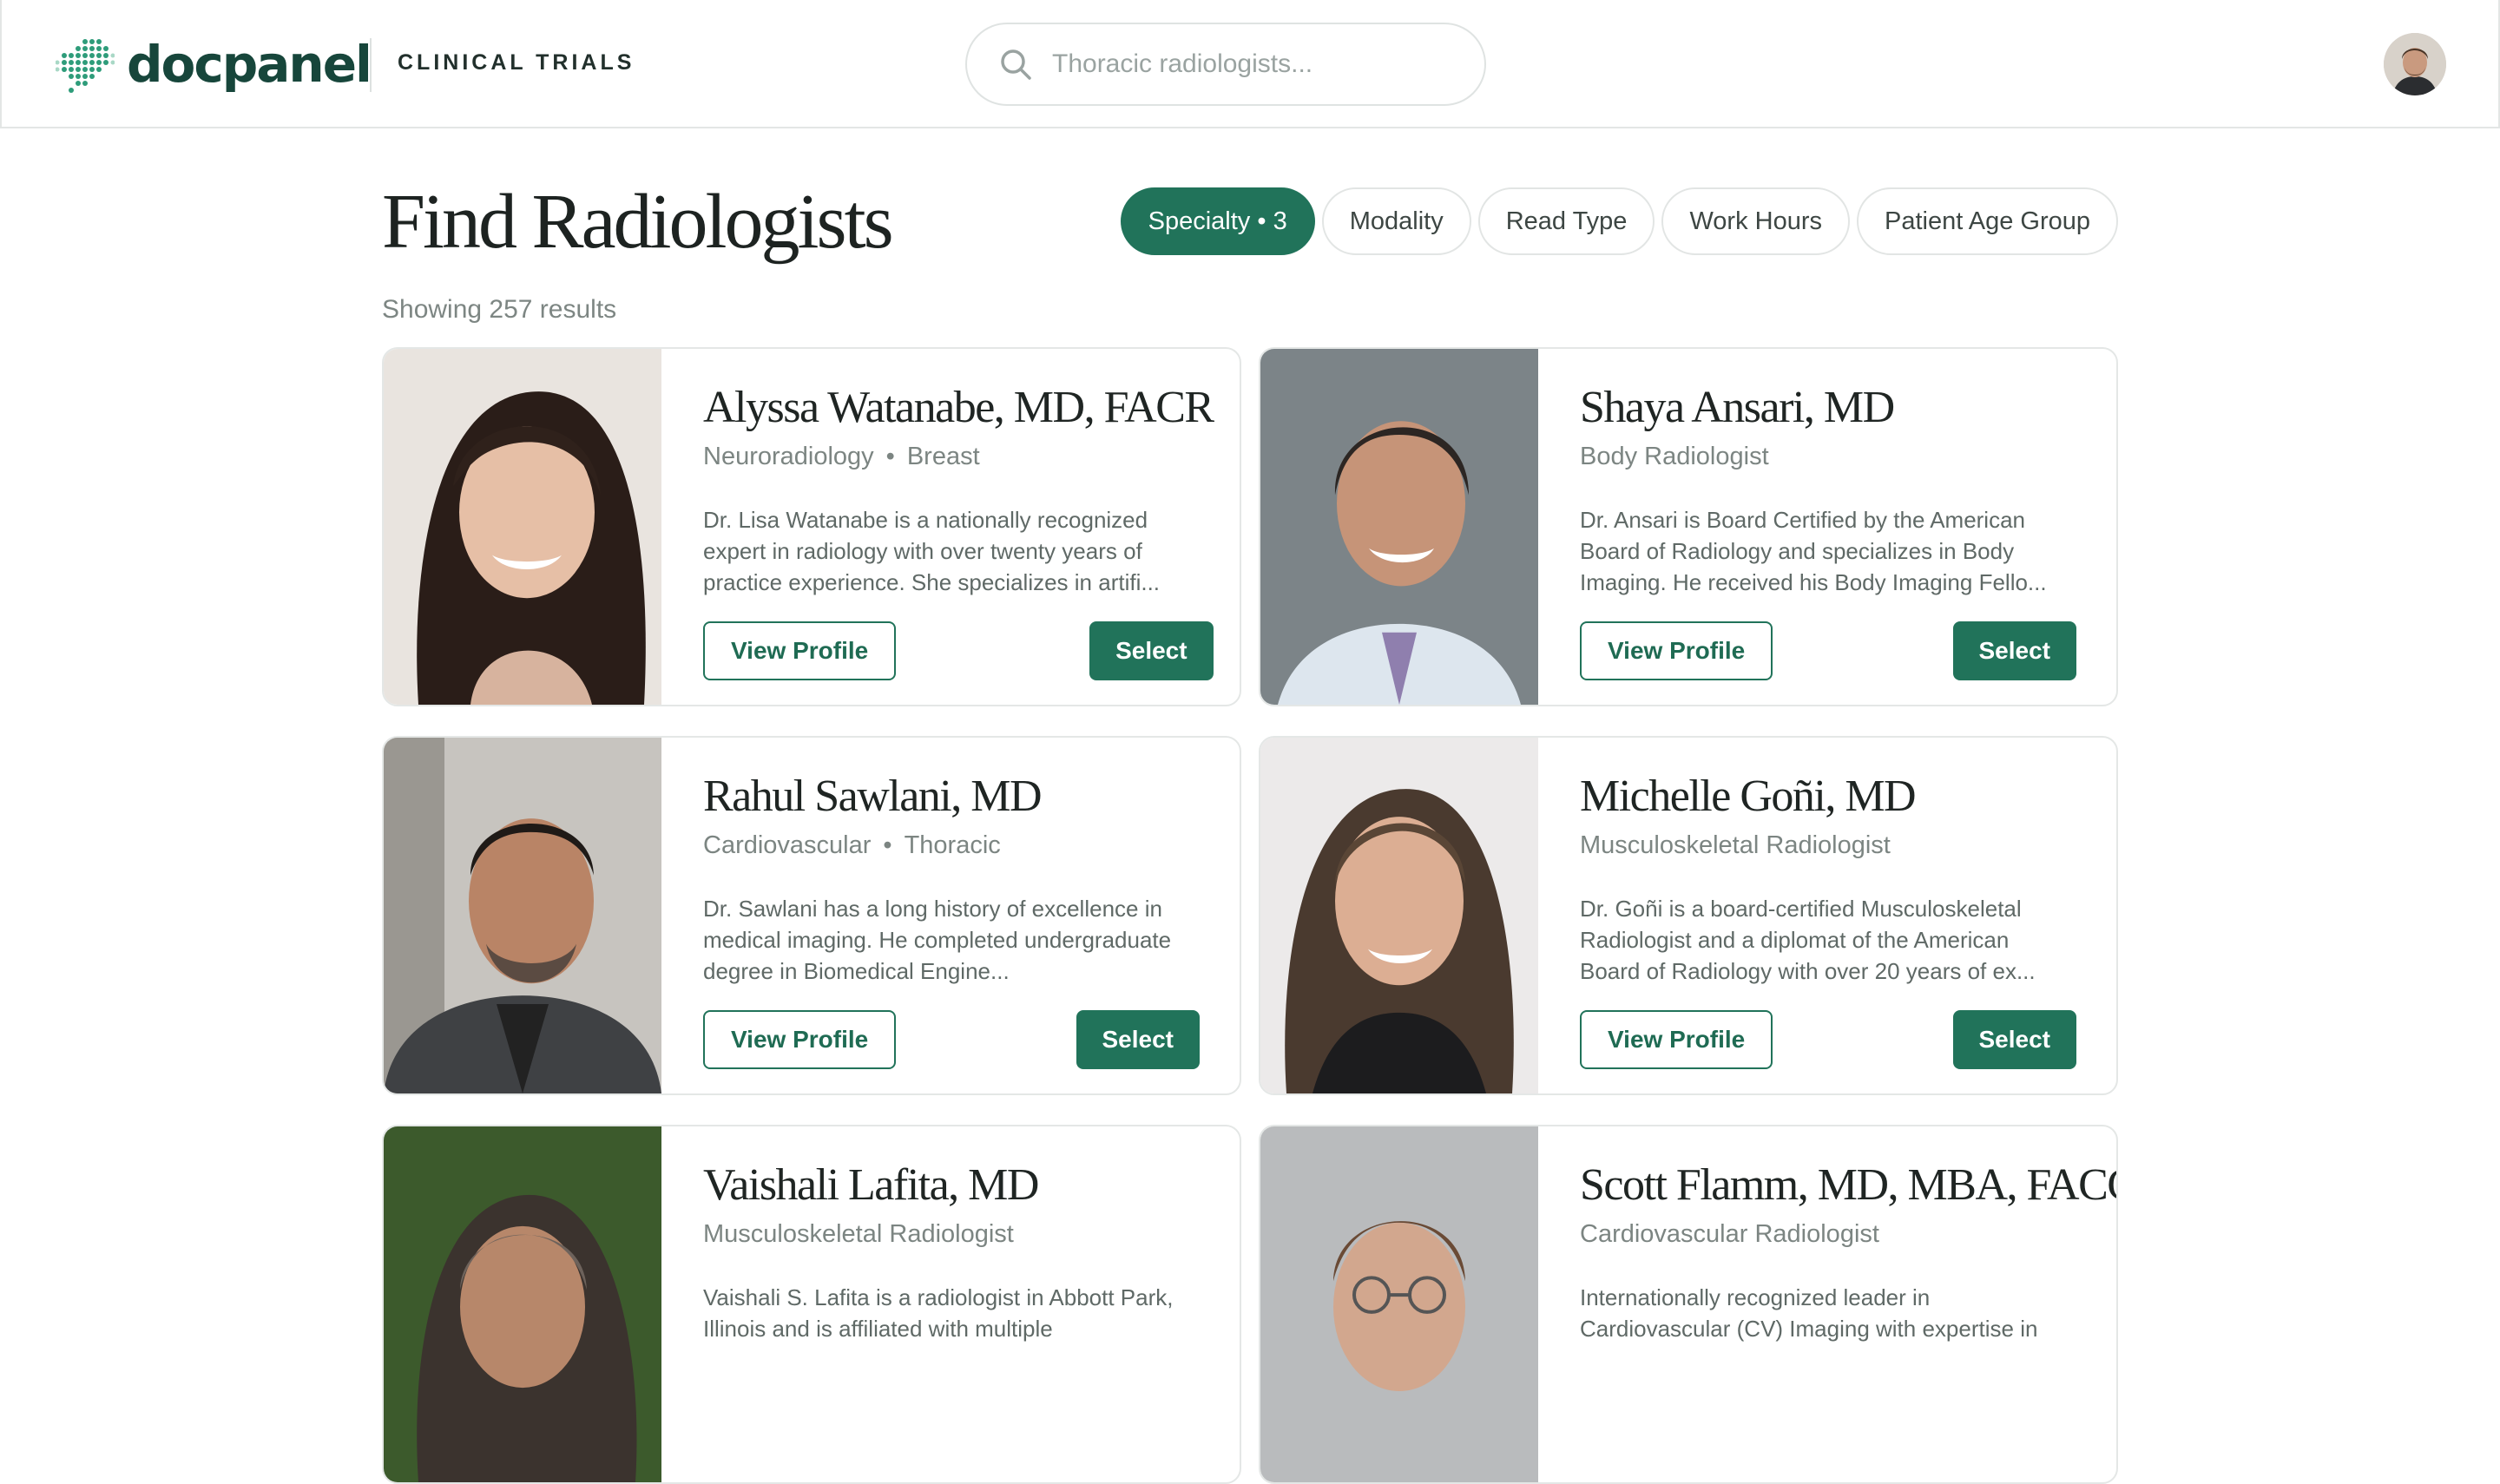 This screenshot has height=1484, width=2500. I want to click on top-bar: docpanel CLINICAL TRIALS, so click(1250, 64).